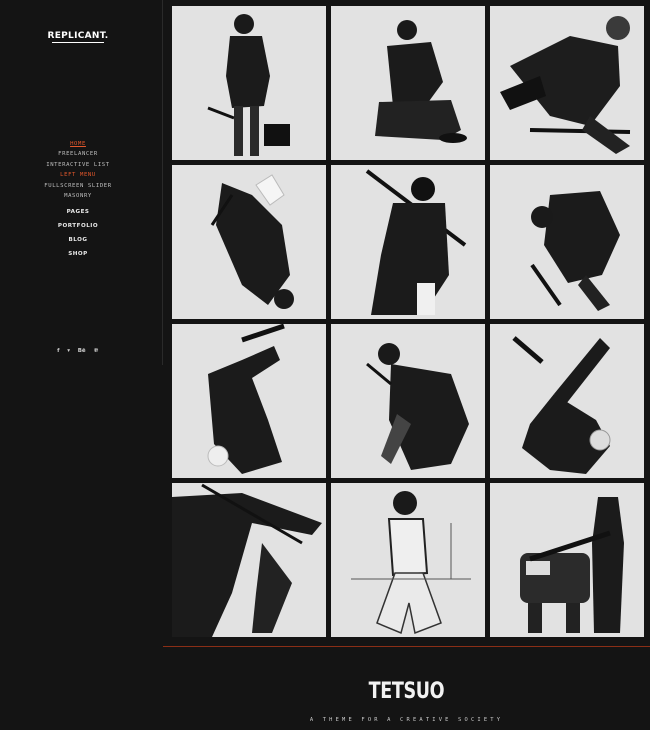  What do you see at coordinates (78, 240) in the screenshot?
I see `menu-item-blog: BLOG` at bounding box center [78, 240].